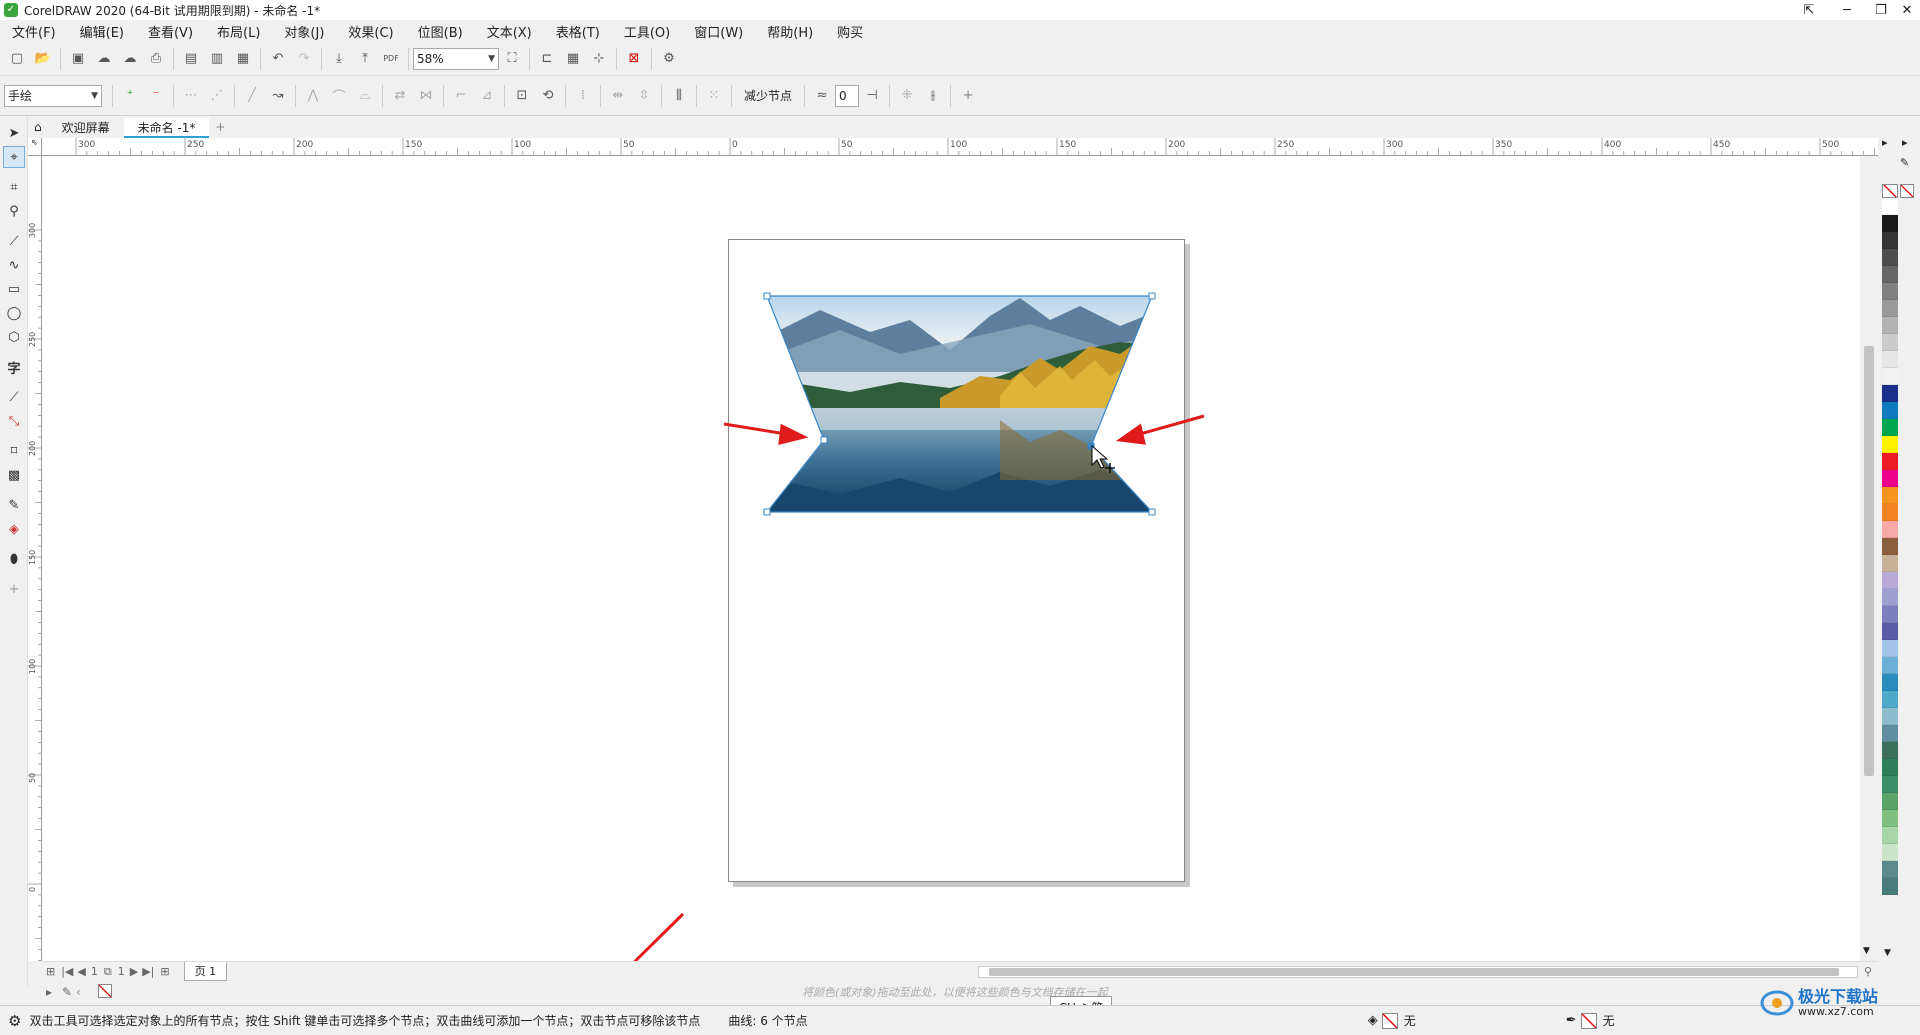 The image size is (1920, 1035). I want to click on text-tool-icon: 字, so click(14, 367).